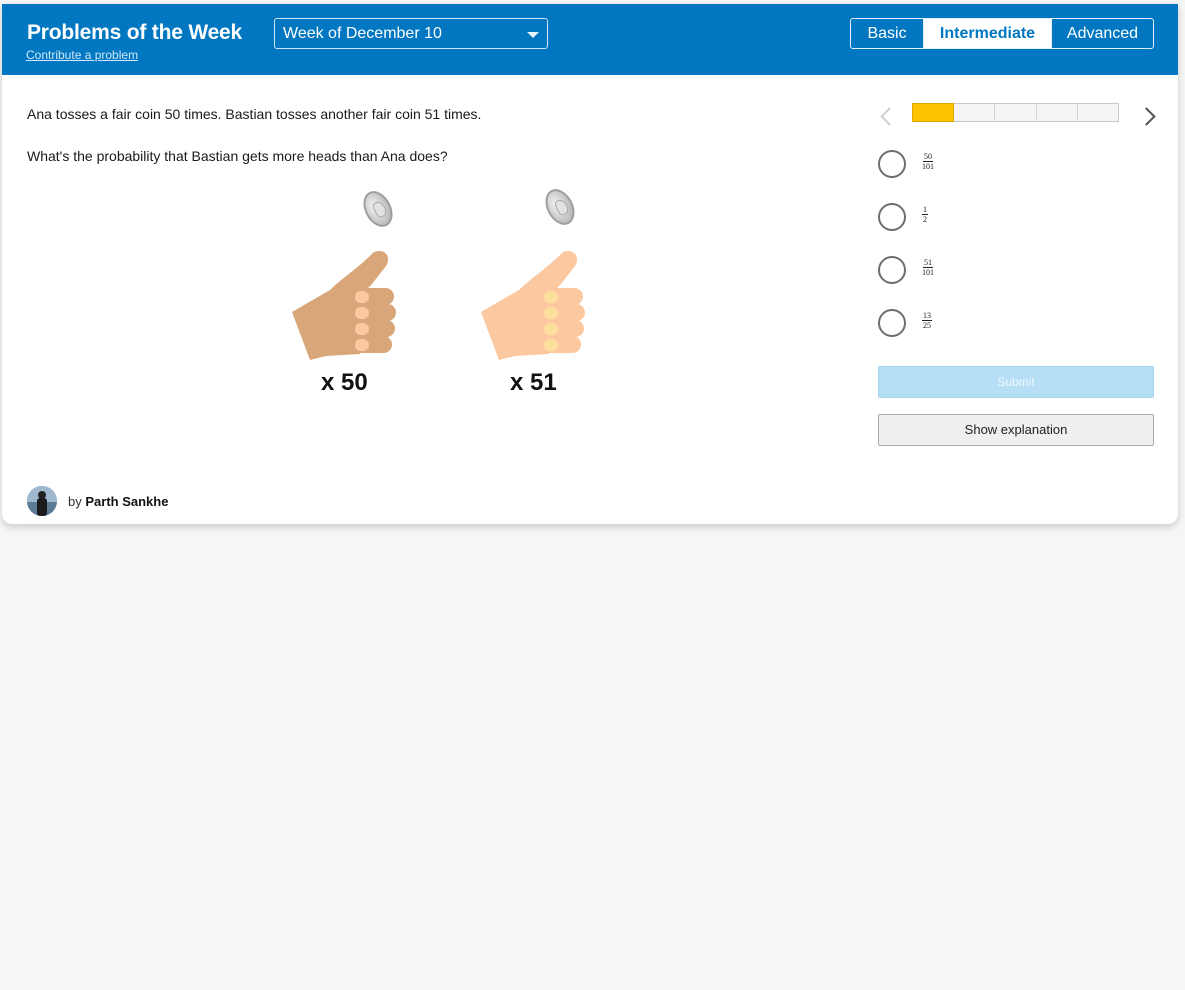  Describe the element at coordinates (925, 214) in the screenshot. I see `choice-fraction: 1 2` at that location.